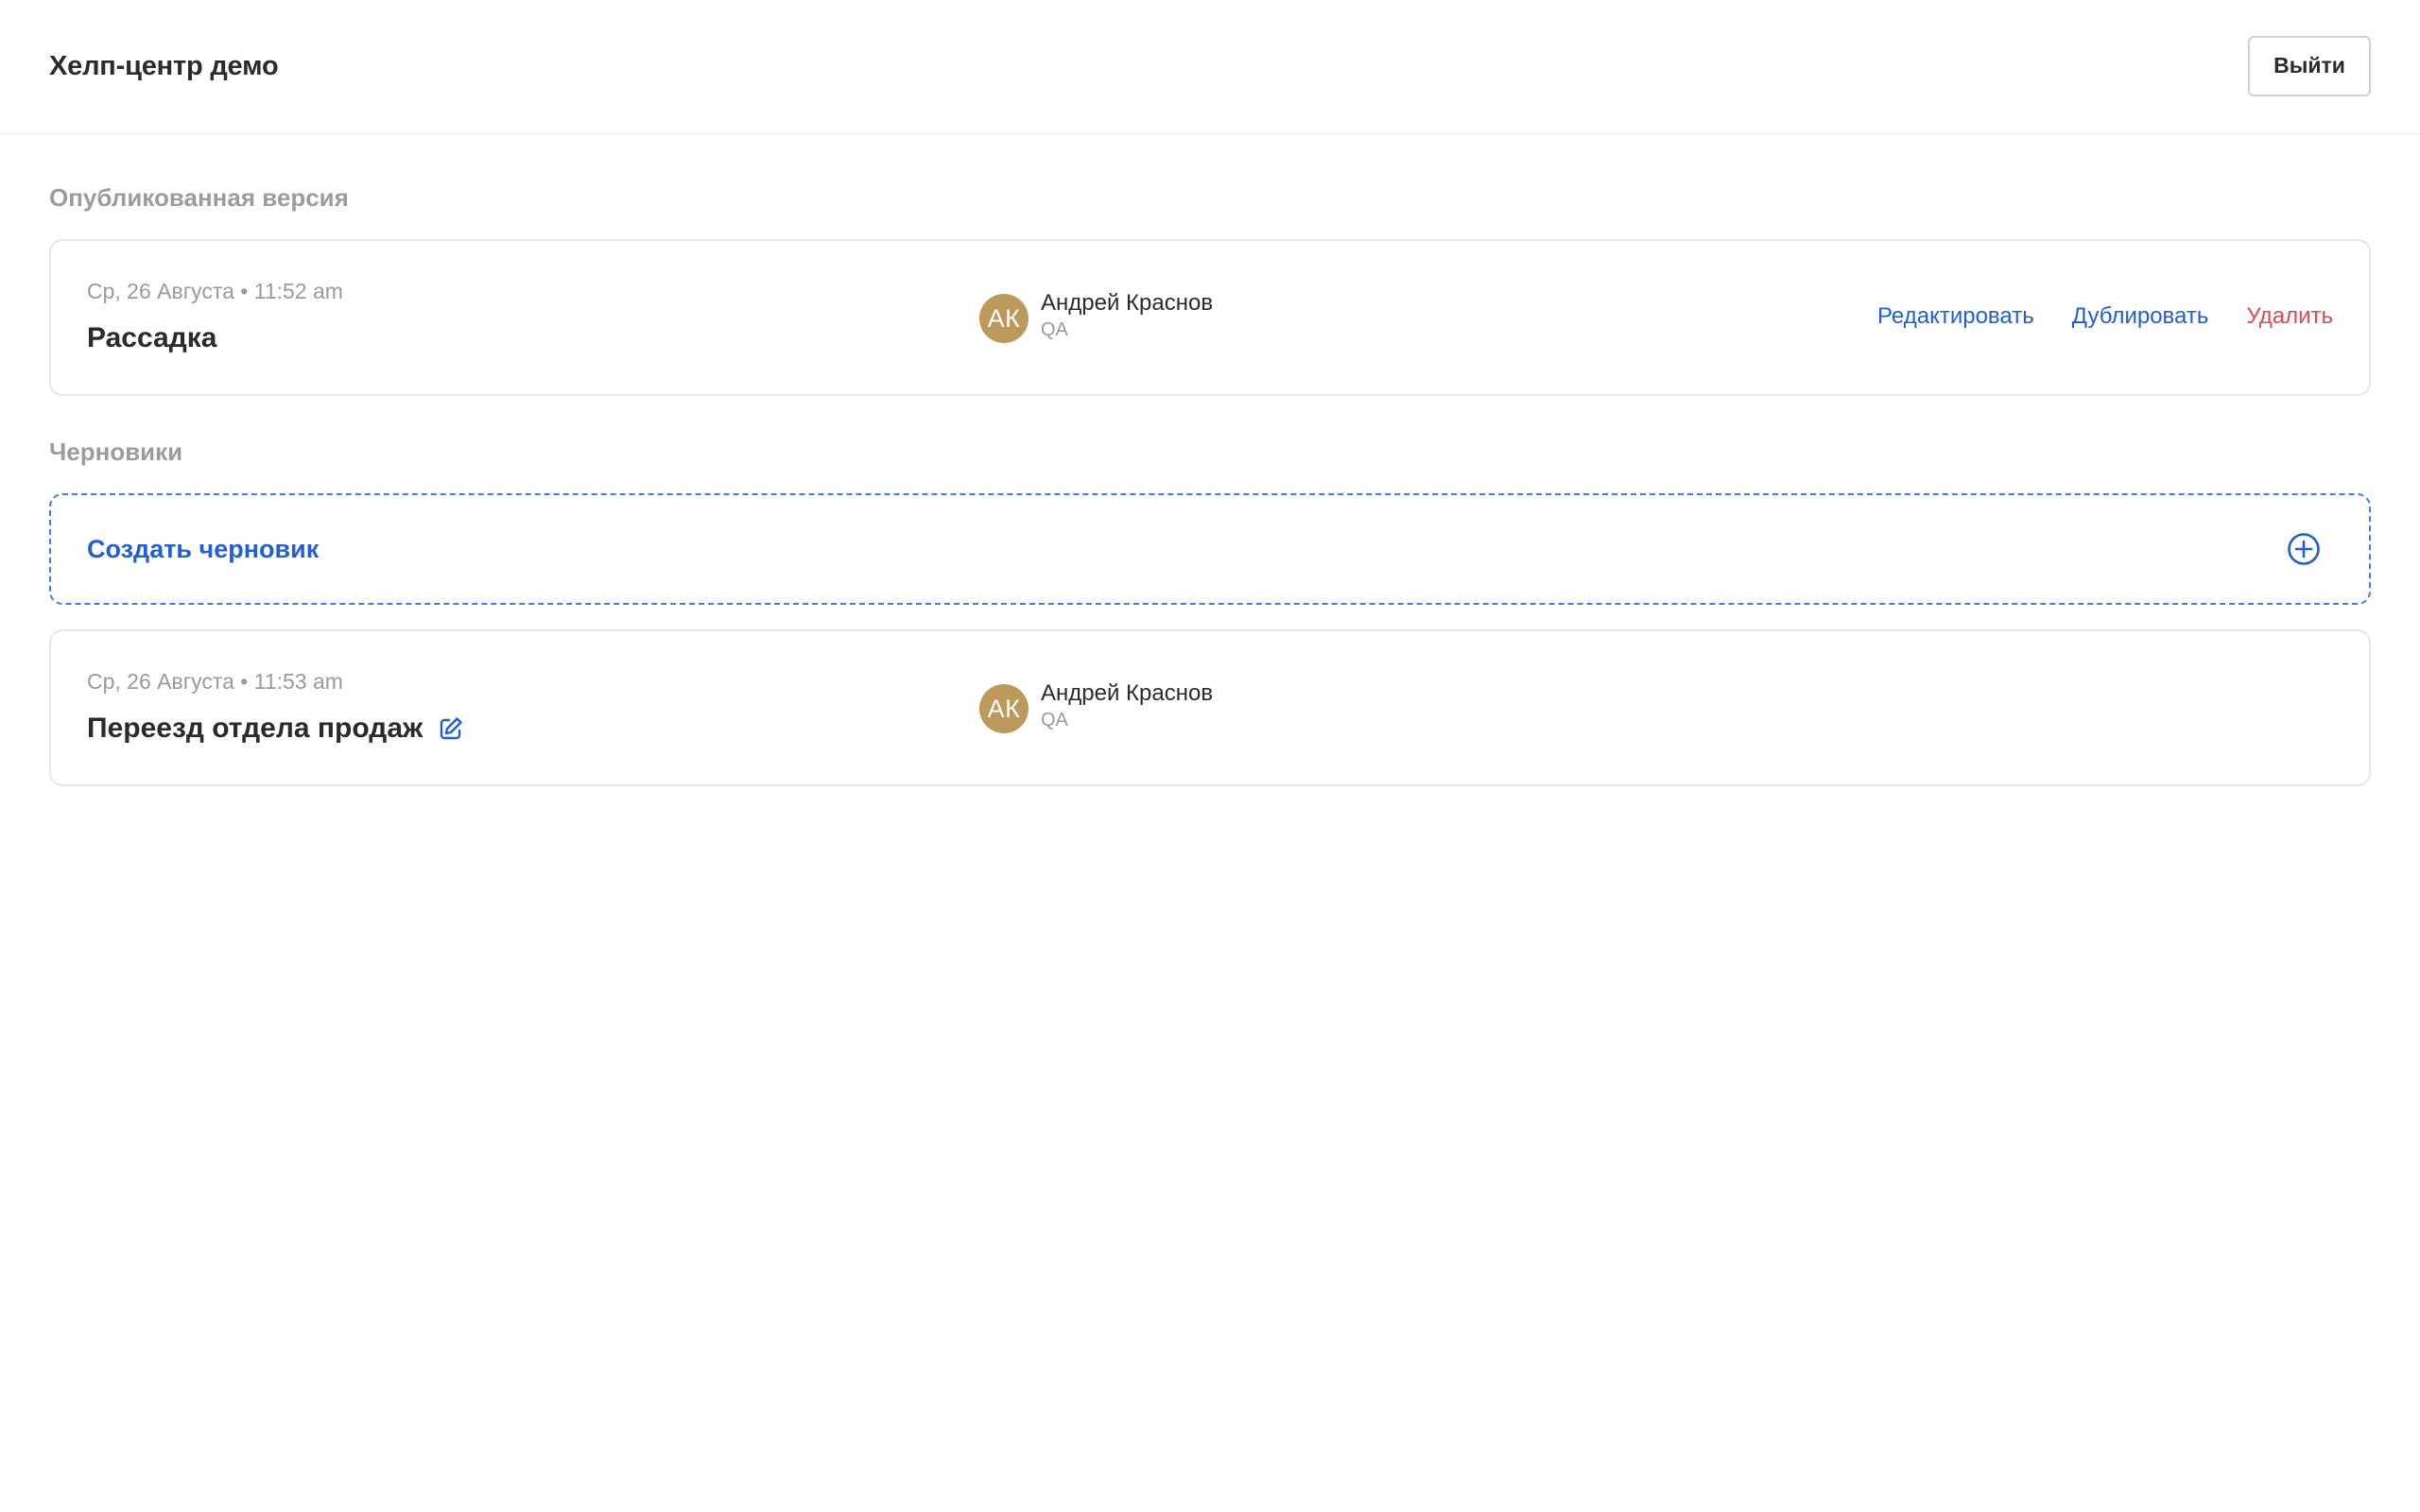  I want to click on card-date: Ср, 26 Августа • 11:53 am, so click(215, 681).